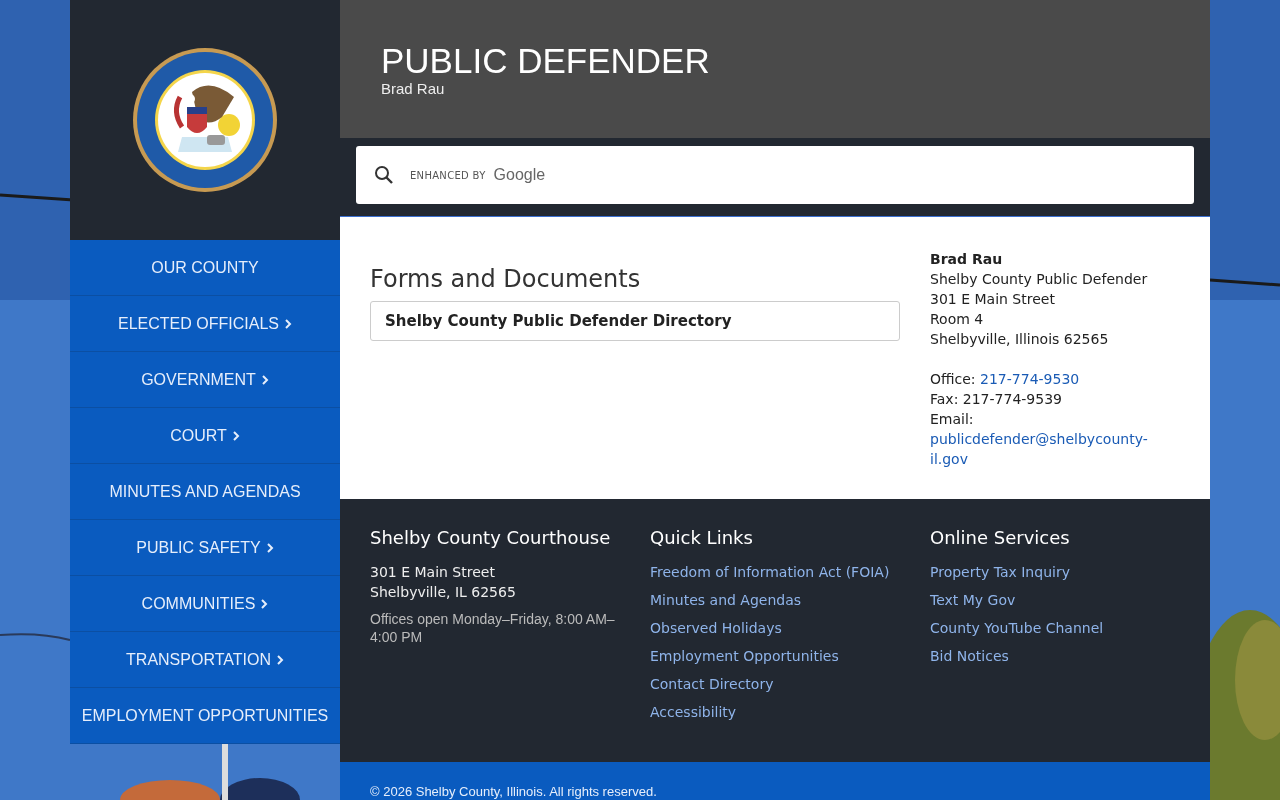 The height and width of the screenshot is (800, 1280). Describe the element at coordinates (790, 628) in the screenshot. I see `footer-link: Observed Holidays` at that location.